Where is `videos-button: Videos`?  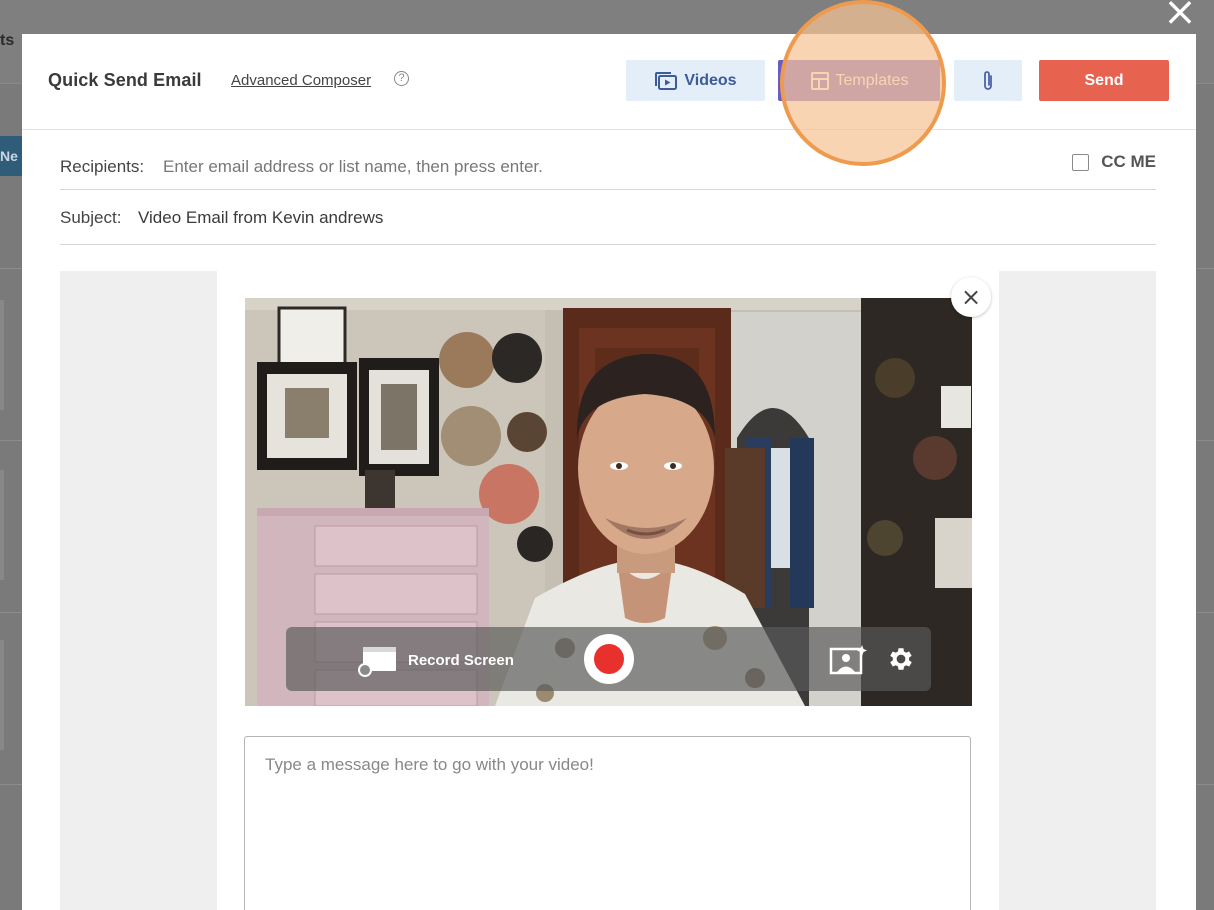 videos-button: Videos is located at coordinates (695, 80).